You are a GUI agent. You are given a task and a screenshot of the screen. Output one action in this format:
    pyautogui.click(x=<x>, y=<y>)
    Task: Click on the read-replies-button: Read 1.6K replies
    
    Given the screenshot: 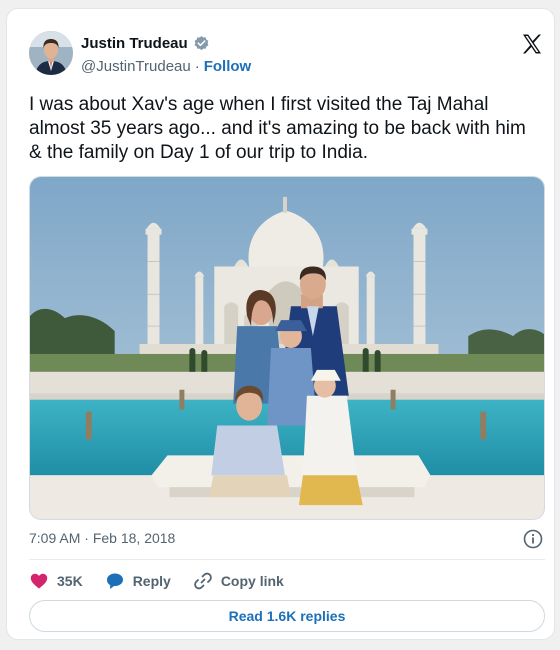 What is the action you would take?
    pyautogui.click(x=287, y=616)
    